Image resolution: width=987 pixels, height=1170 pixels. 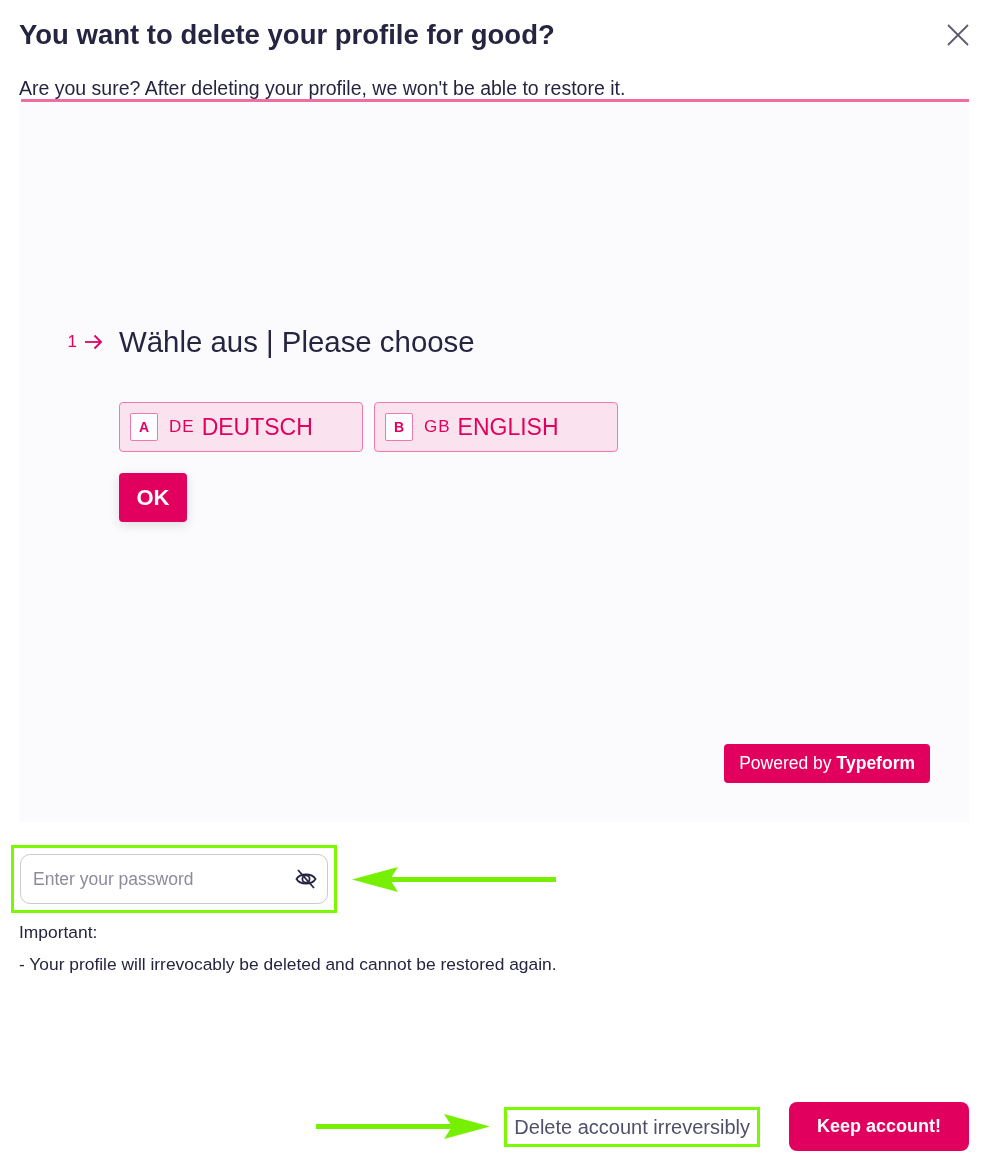 What do you see at coordinates (958, 35) in the screenshot?
I see `close-icon` at bounding box center [958, 35].